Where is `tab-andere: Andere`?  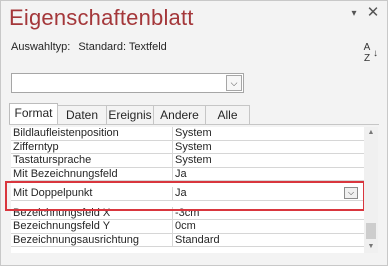
tab-andere: Andere is located at coordinates (179, 114).